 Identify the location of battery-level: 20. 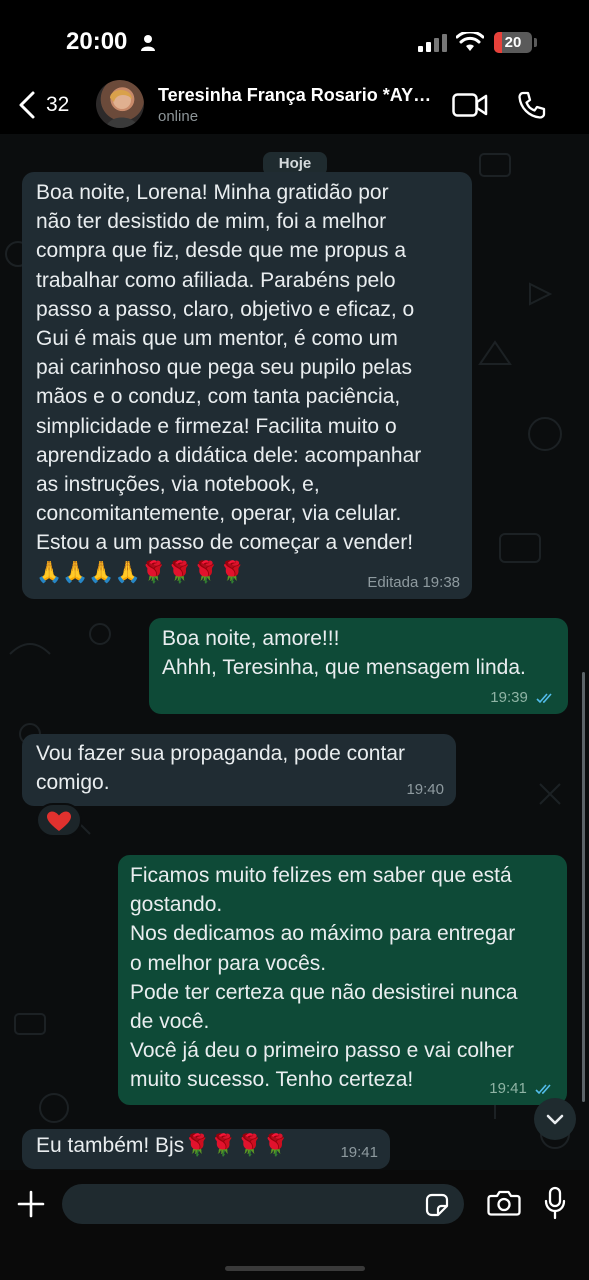
(513, 42).